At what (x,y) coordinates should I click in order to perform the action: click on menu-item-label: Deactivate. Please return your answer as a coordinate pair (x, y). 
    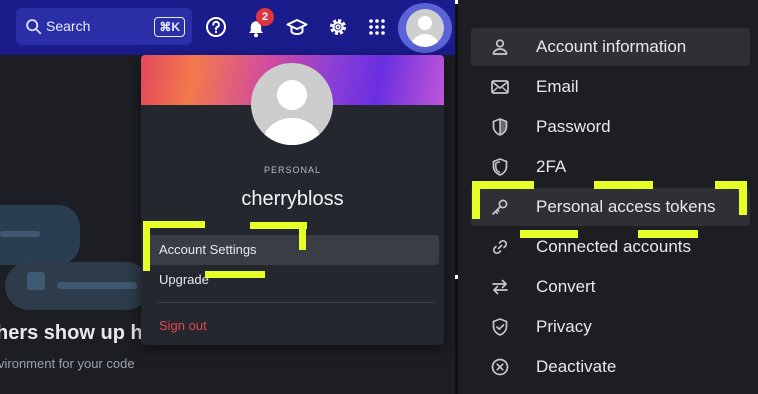
    Looking at the image, I should click on (576, 366).